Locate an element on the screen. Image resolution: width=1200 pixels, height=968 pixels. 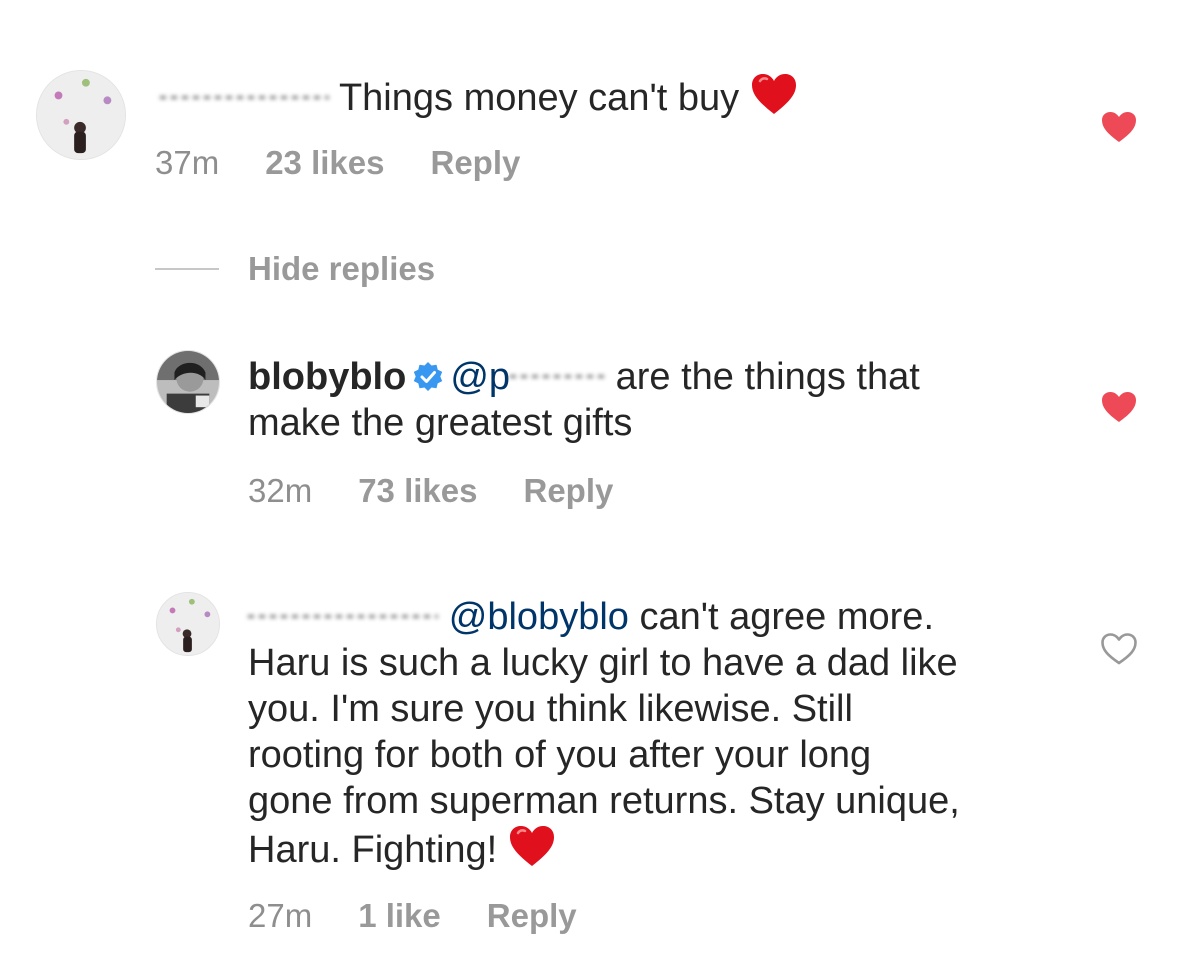
comment-body-line: gone from superman returns. Stay unique, is located at coordinates (604, 801).